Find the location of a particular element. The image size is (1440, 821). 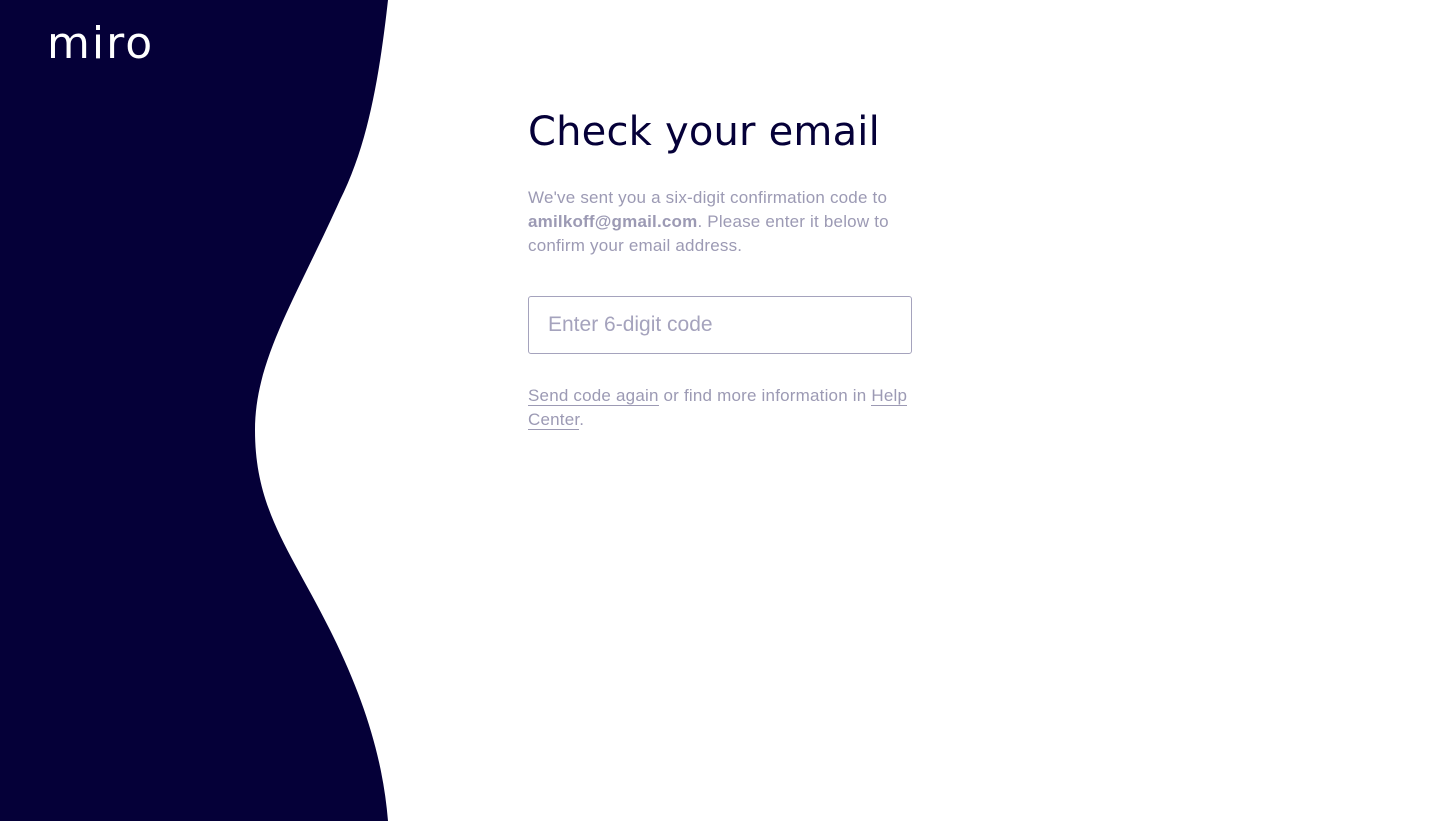

send-code-again-link: Send code again is located at coordinates (593, 396).